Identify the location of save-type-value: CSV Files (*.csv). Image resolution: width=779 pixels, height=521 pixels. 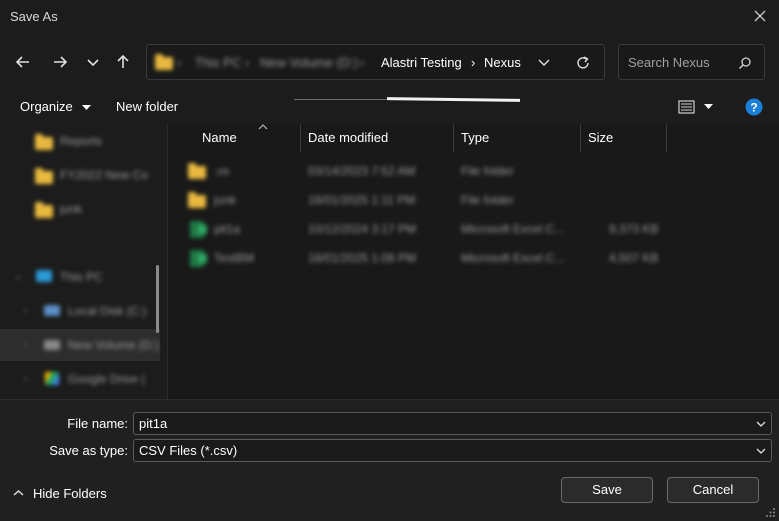
(188, 450).